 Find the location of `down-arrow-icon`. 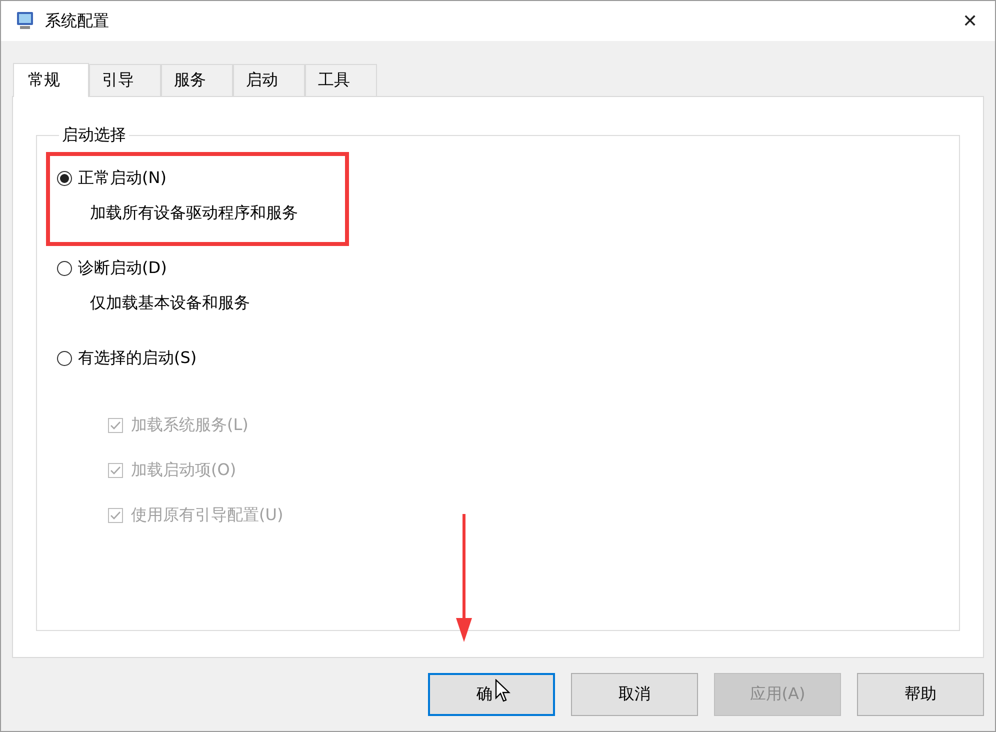

down-arrow-icon is located at coordinates (464, 578).